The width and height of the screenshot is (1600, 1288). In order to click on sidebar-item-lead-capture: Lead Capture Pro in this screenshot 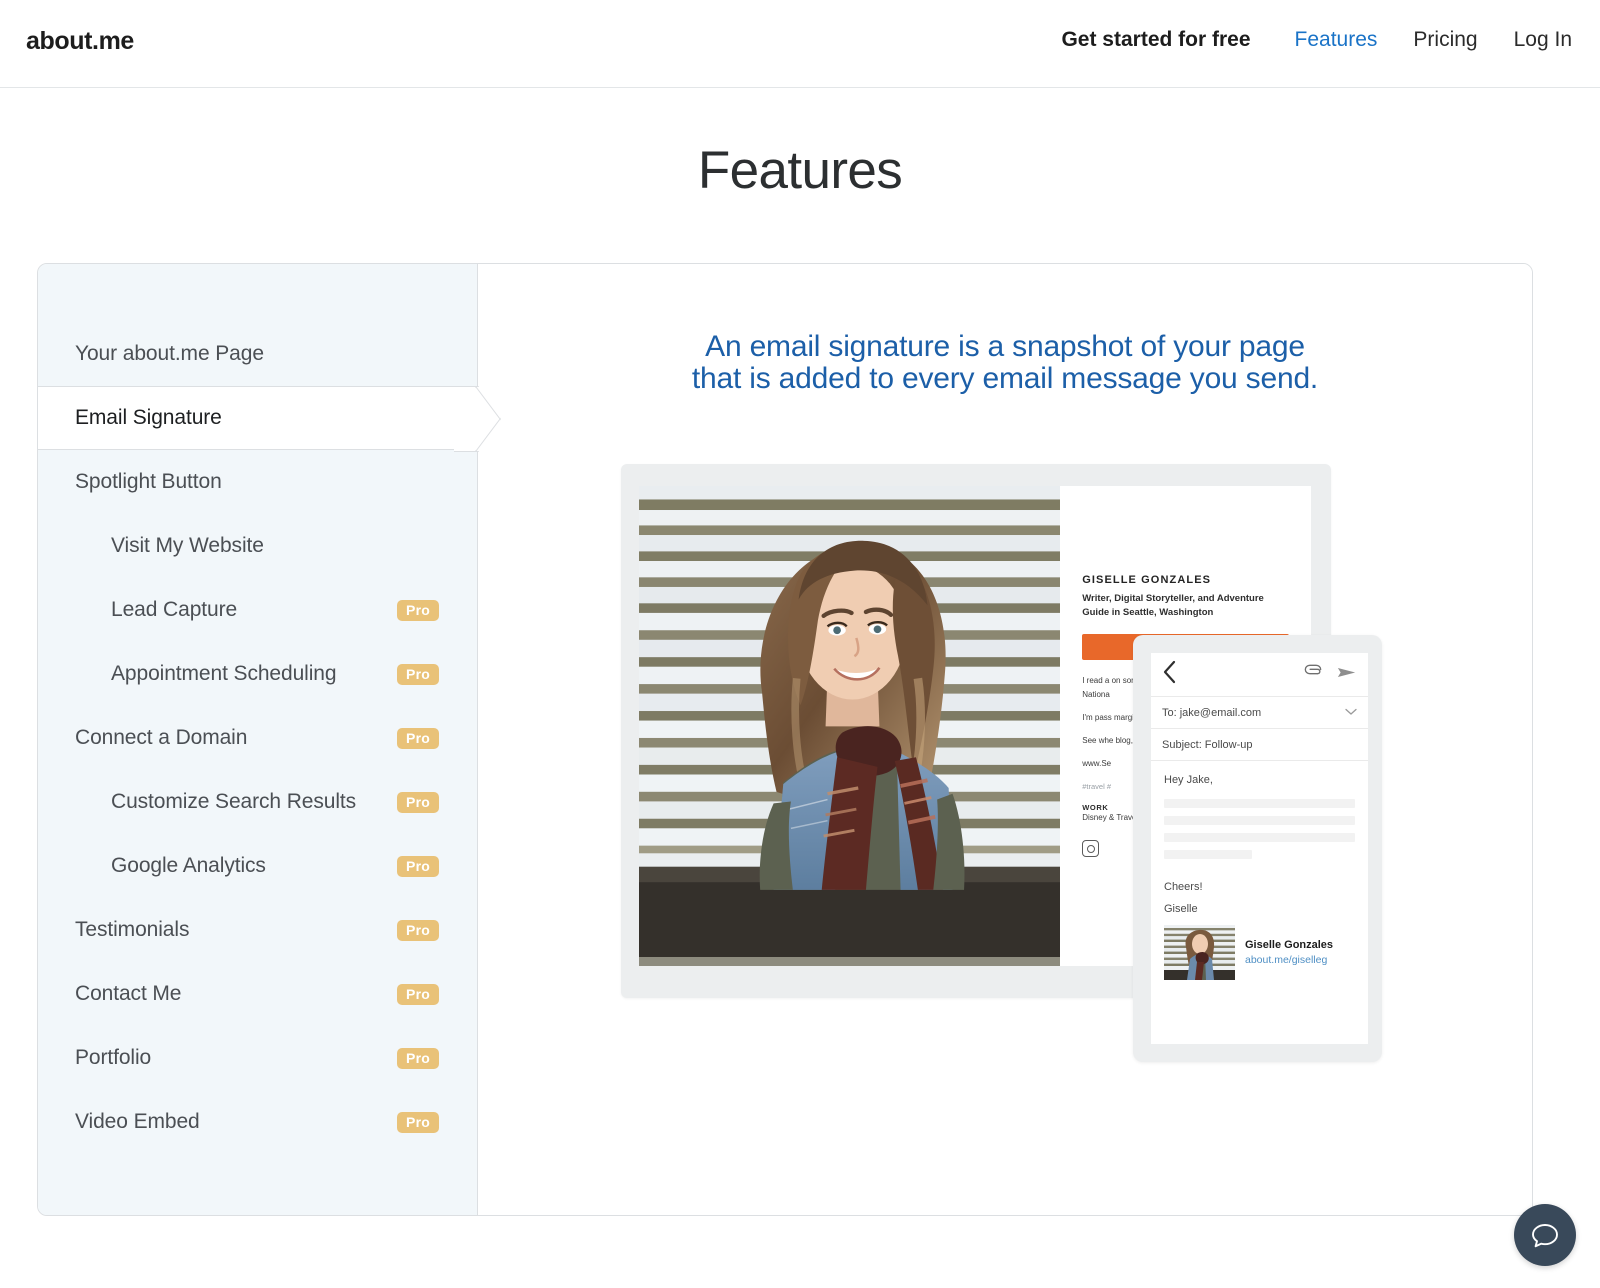, I will do `click(257, 610)`.